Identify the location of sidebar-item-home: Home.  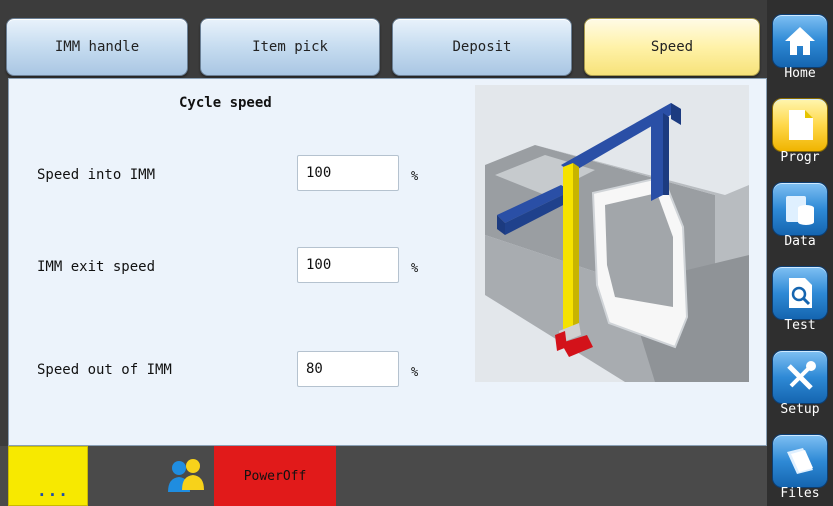
(800, 41).